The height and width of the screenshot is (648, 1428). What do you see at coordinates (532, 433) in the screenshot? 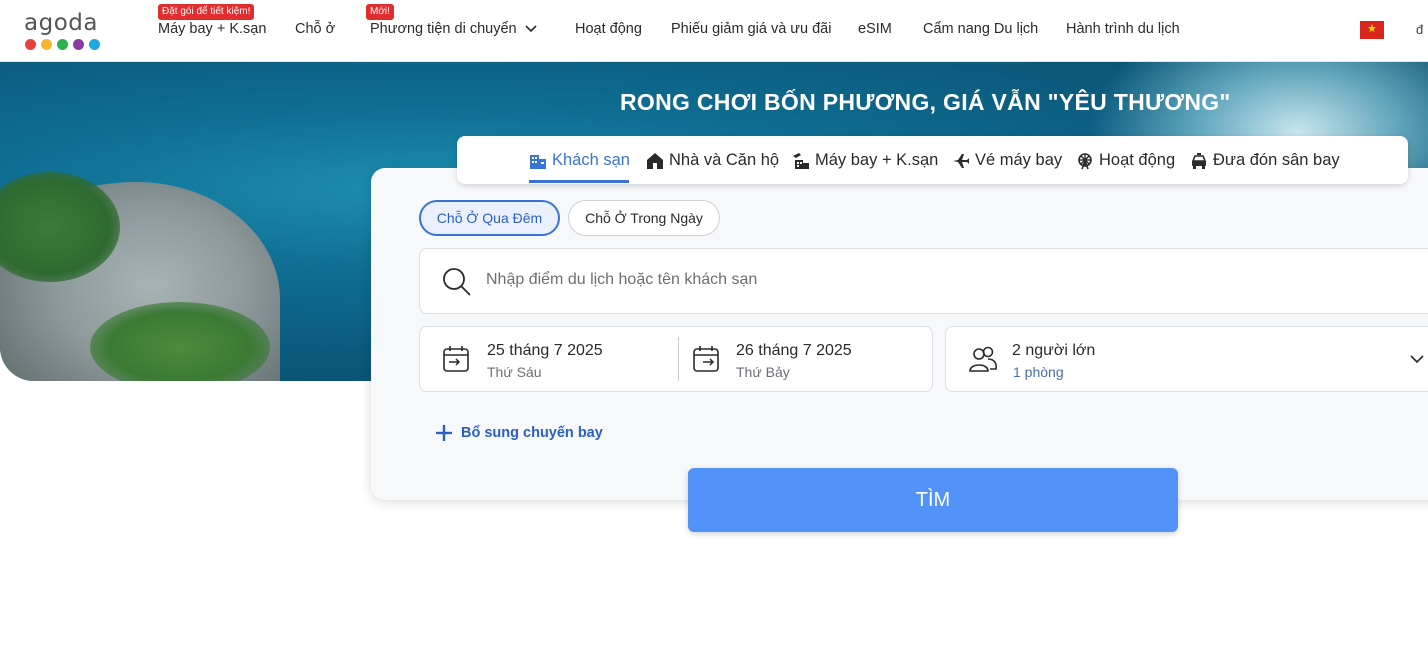
I see `add-flight-label: Bổ sung chuyến bay` at bounding box center [532, 433].